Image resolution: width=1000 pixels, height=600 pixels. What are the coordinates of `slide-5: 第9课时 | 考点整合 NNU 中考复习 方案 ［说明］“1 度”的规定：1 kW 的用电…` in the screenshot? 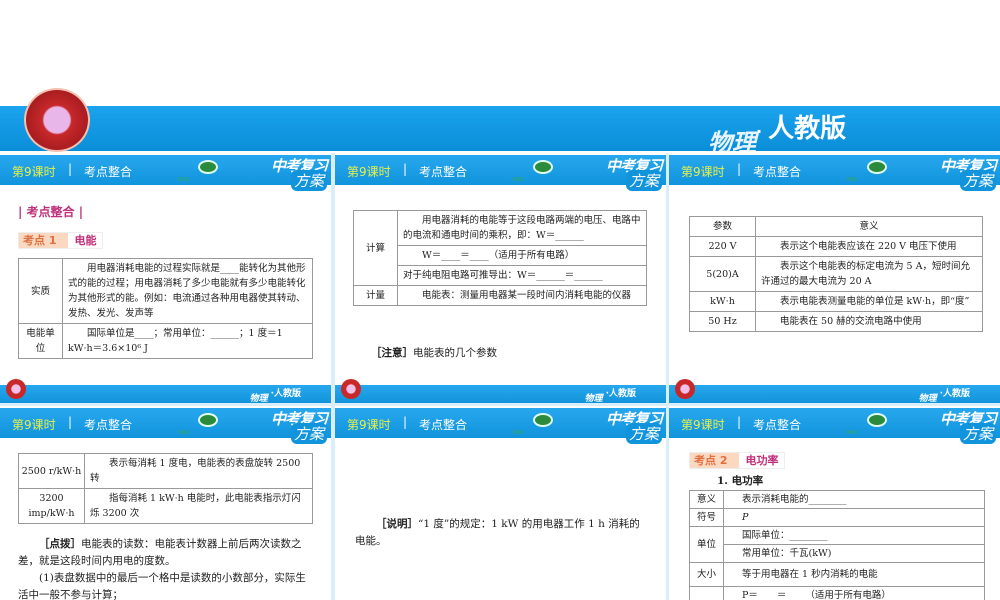 It's located at (500, 503).